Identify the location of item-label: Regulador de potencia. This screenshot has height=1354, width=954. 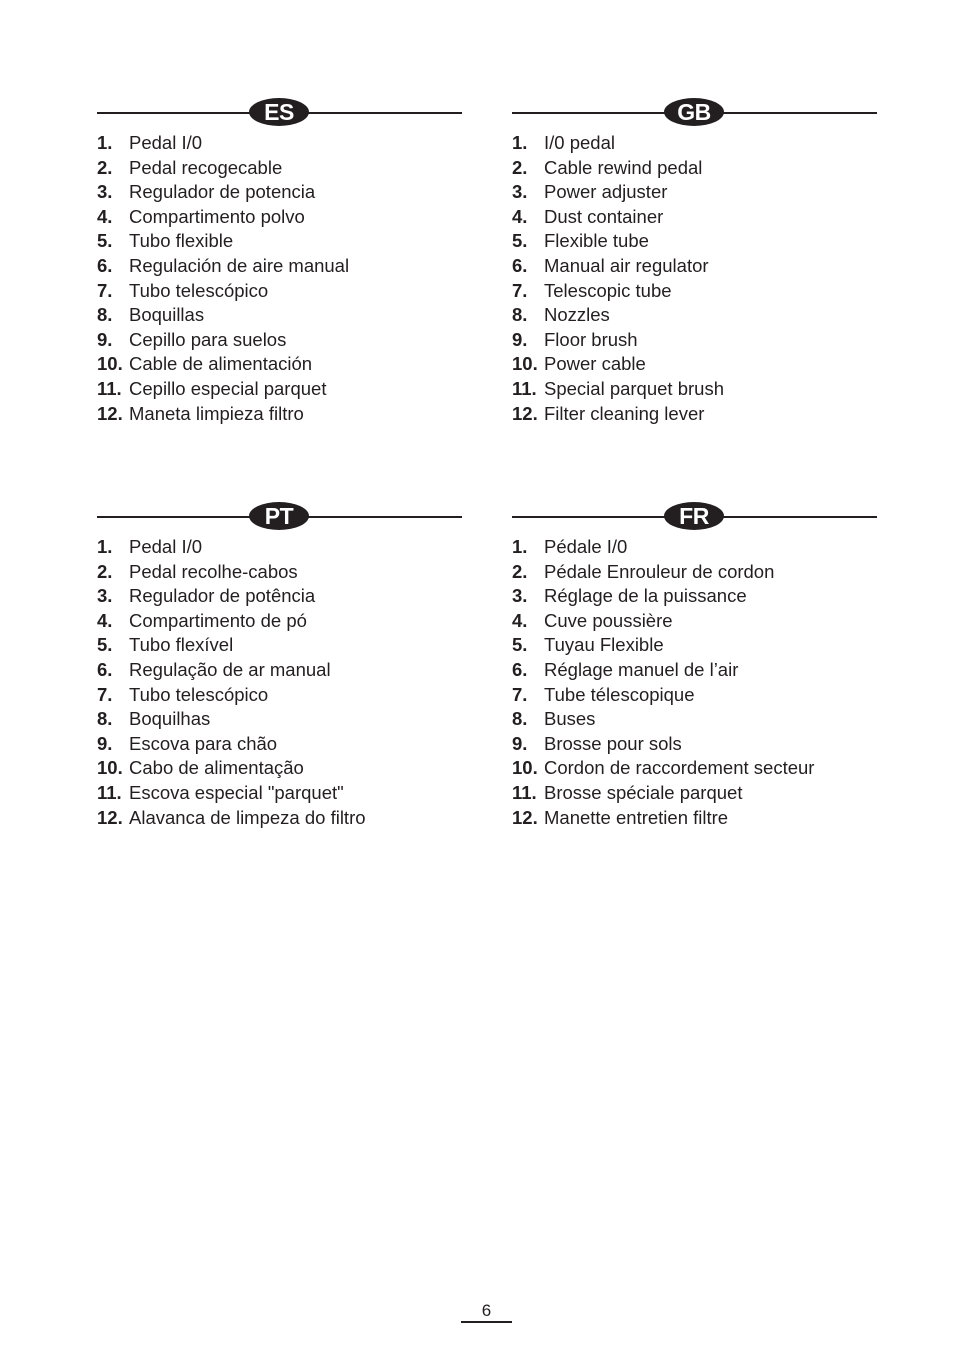
(222, 192).